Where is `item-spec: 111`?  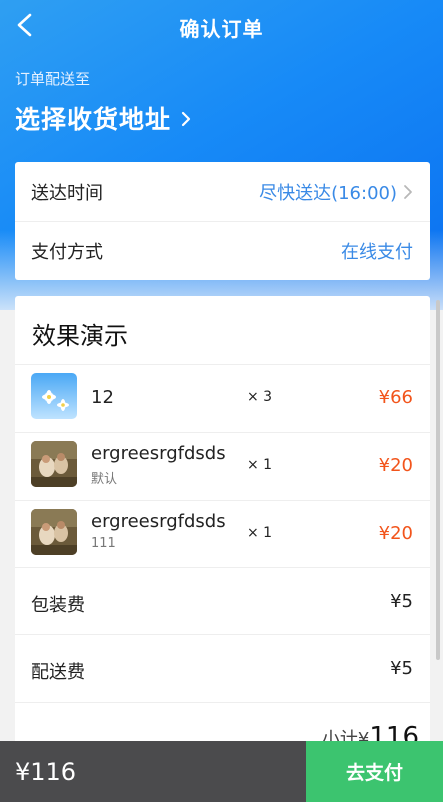
item-spec: 111 is located at coordinates (103, 543).